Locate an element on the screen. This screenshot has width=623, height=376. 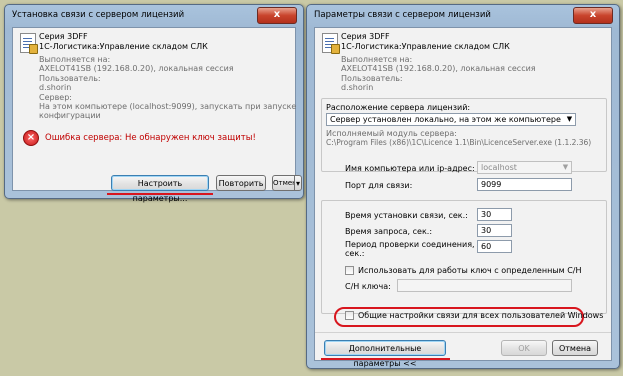
host-label: Имя компьютера или ip-адрес: is located at coordinates (410, 168).